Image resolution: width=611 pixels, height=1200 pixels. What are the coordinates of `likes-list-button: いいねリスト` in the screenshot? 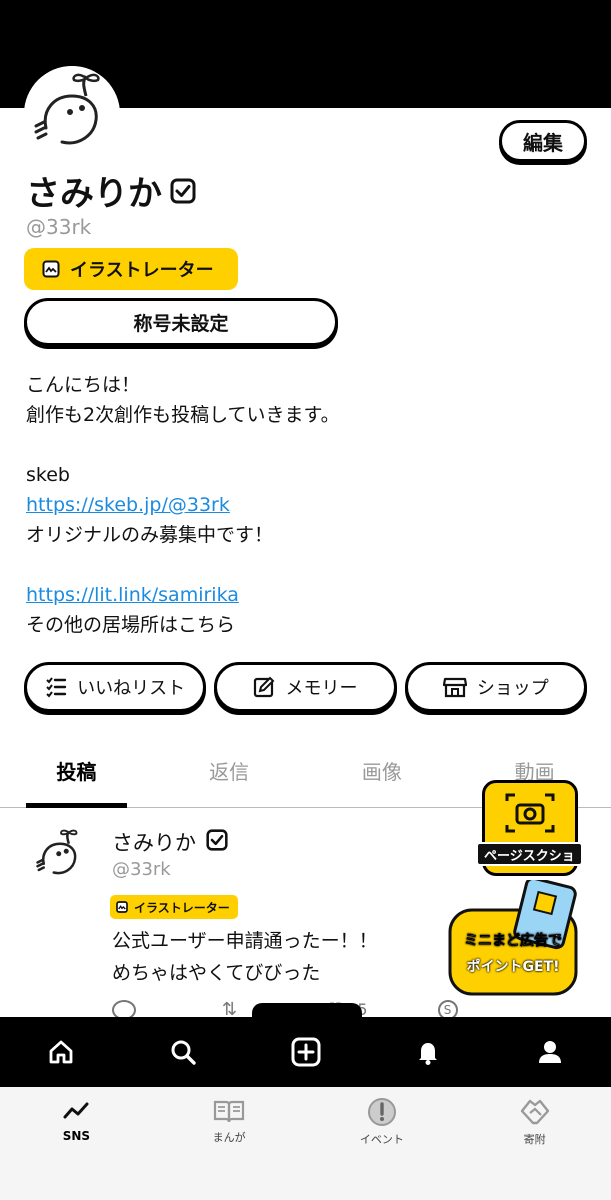 It's located at (115, 687).